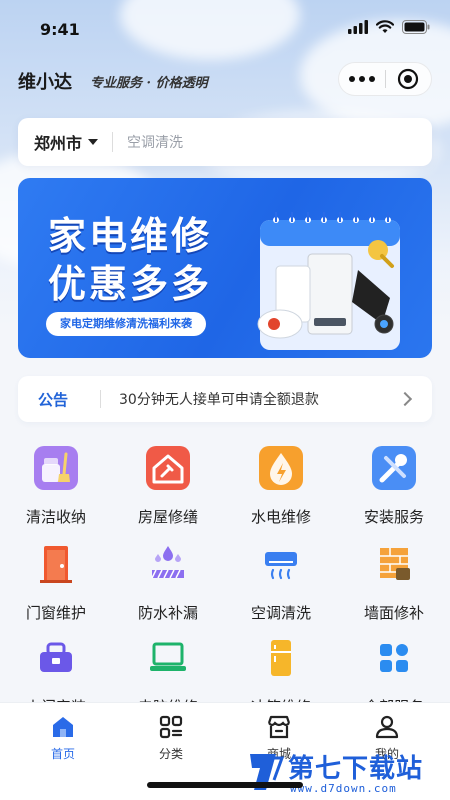 The image size is (450, 800). Describe the element at coordinates (63, 727) in the screenshot. I see `home-icon` at that location.